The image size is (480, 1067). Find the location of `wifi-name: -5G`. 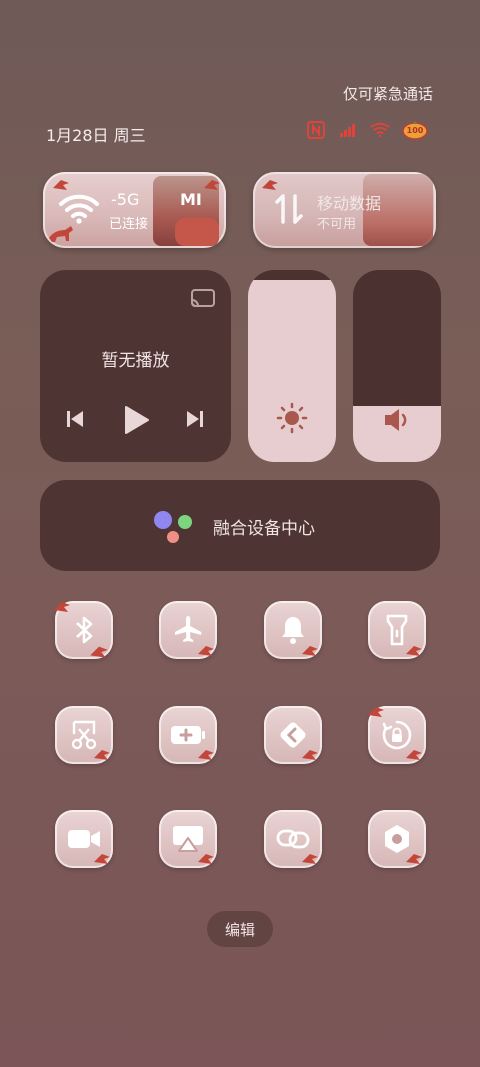

wifi-name: -5G is located at coordinates (125, 199).